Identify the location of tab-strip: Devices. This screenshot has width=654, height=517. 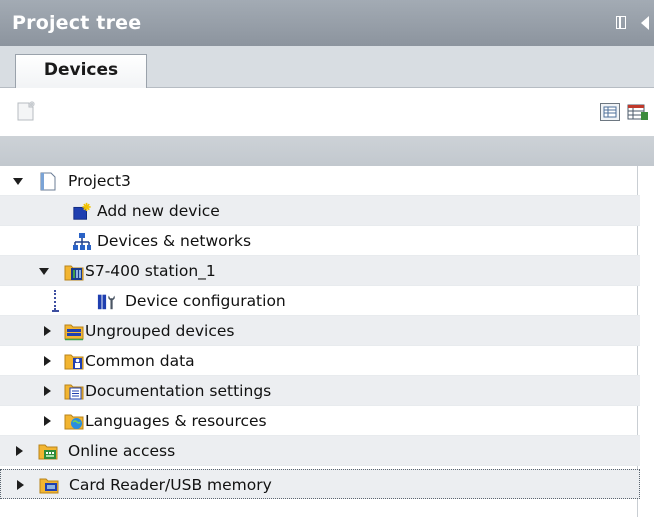
(327, 67).